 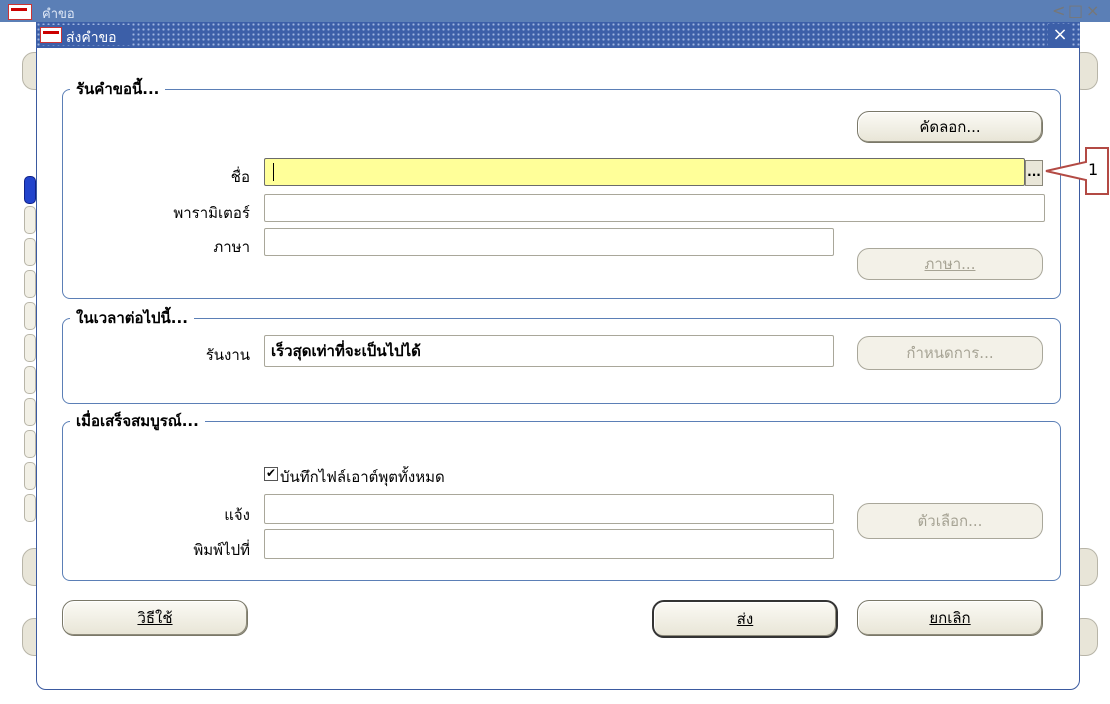 I want to click on callout-number: 1, so click(x=1093, y=169).